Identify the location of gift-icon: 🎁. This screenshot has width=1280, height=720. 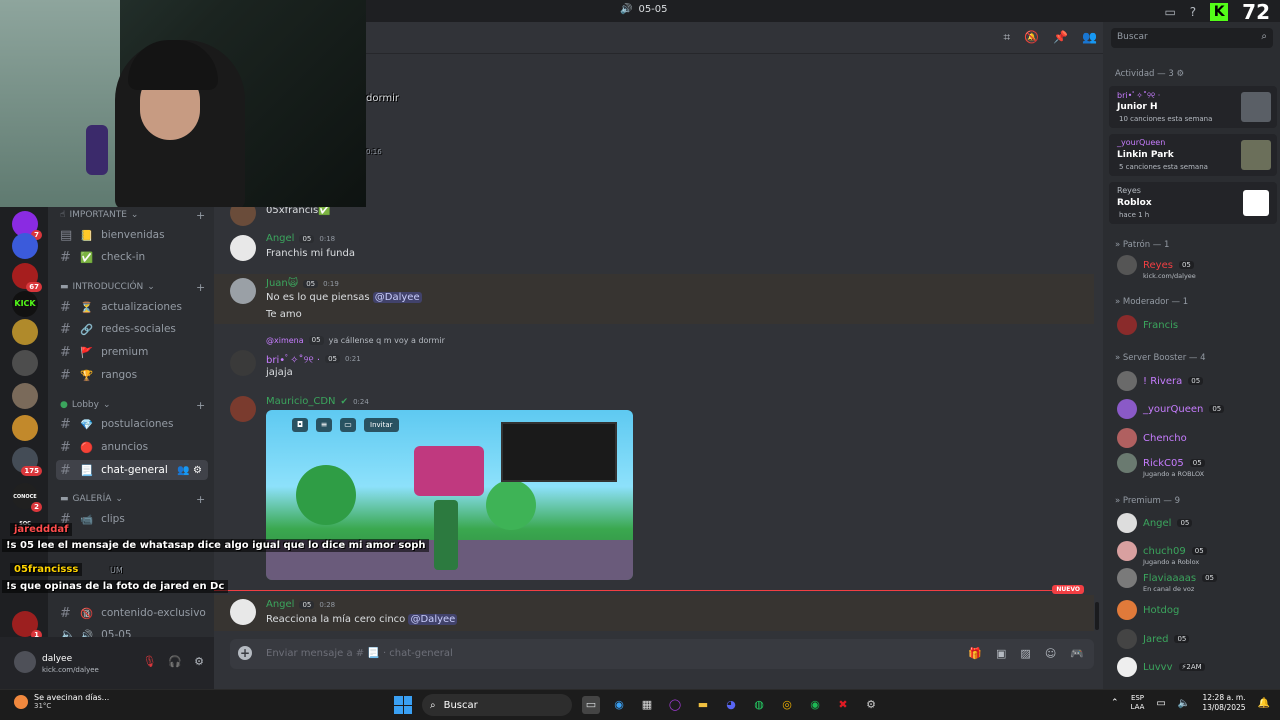
(975, 653).